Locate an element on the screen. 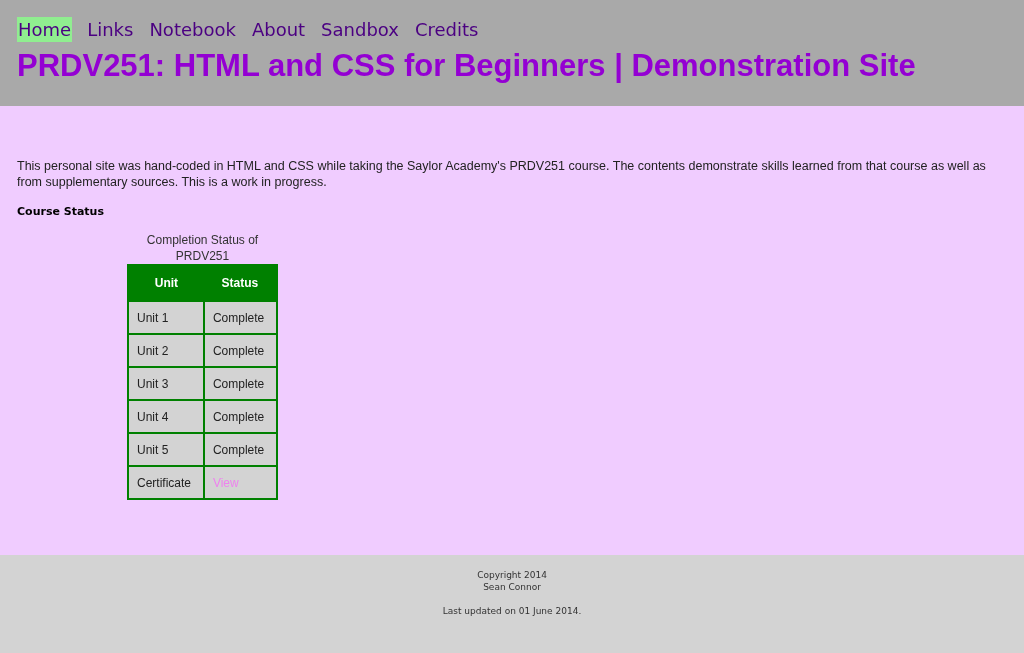 Image resolution: width=1024 pixels, height=653 pixels. table-cell: Certificate is located at coordinates (166, 482).